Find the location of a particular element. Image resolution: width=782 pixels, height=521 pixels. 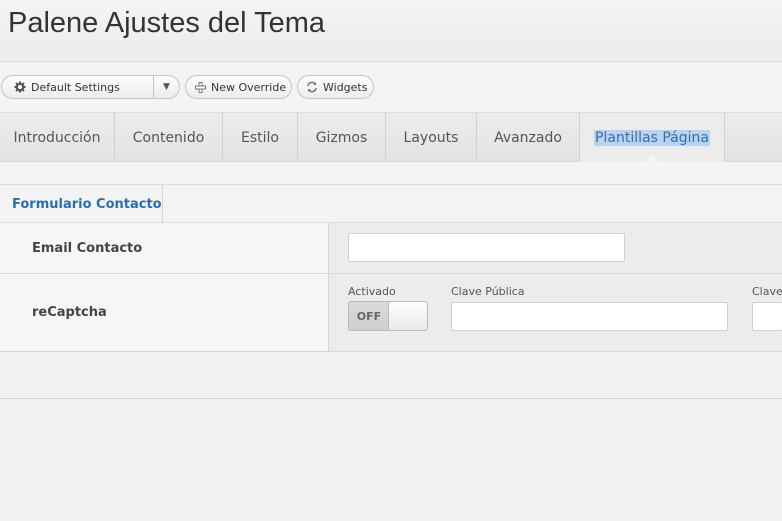

tab-label: Gizmos is located at coordinates (341, 137).